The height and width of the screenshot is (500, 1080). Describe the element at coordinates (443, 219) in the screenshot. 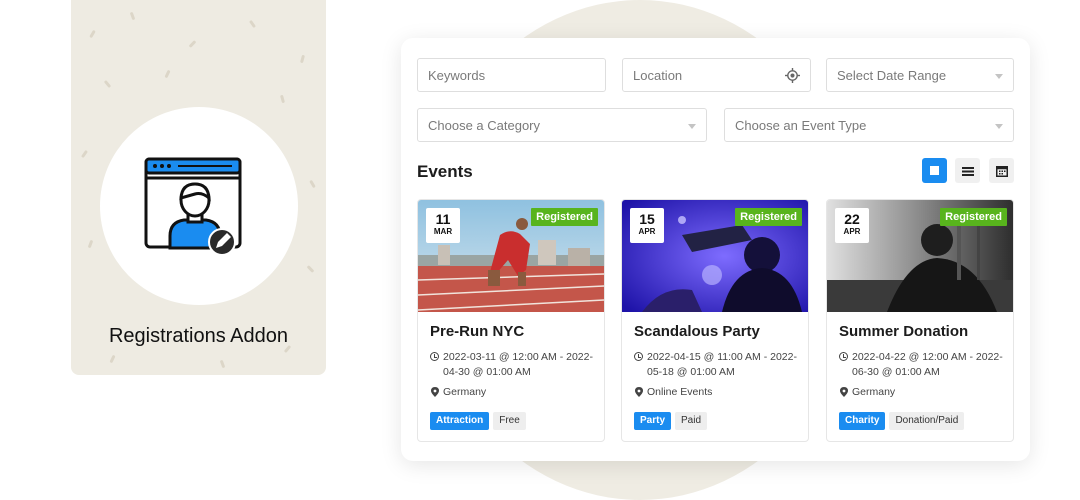

I see `event-day: 11` at that location.